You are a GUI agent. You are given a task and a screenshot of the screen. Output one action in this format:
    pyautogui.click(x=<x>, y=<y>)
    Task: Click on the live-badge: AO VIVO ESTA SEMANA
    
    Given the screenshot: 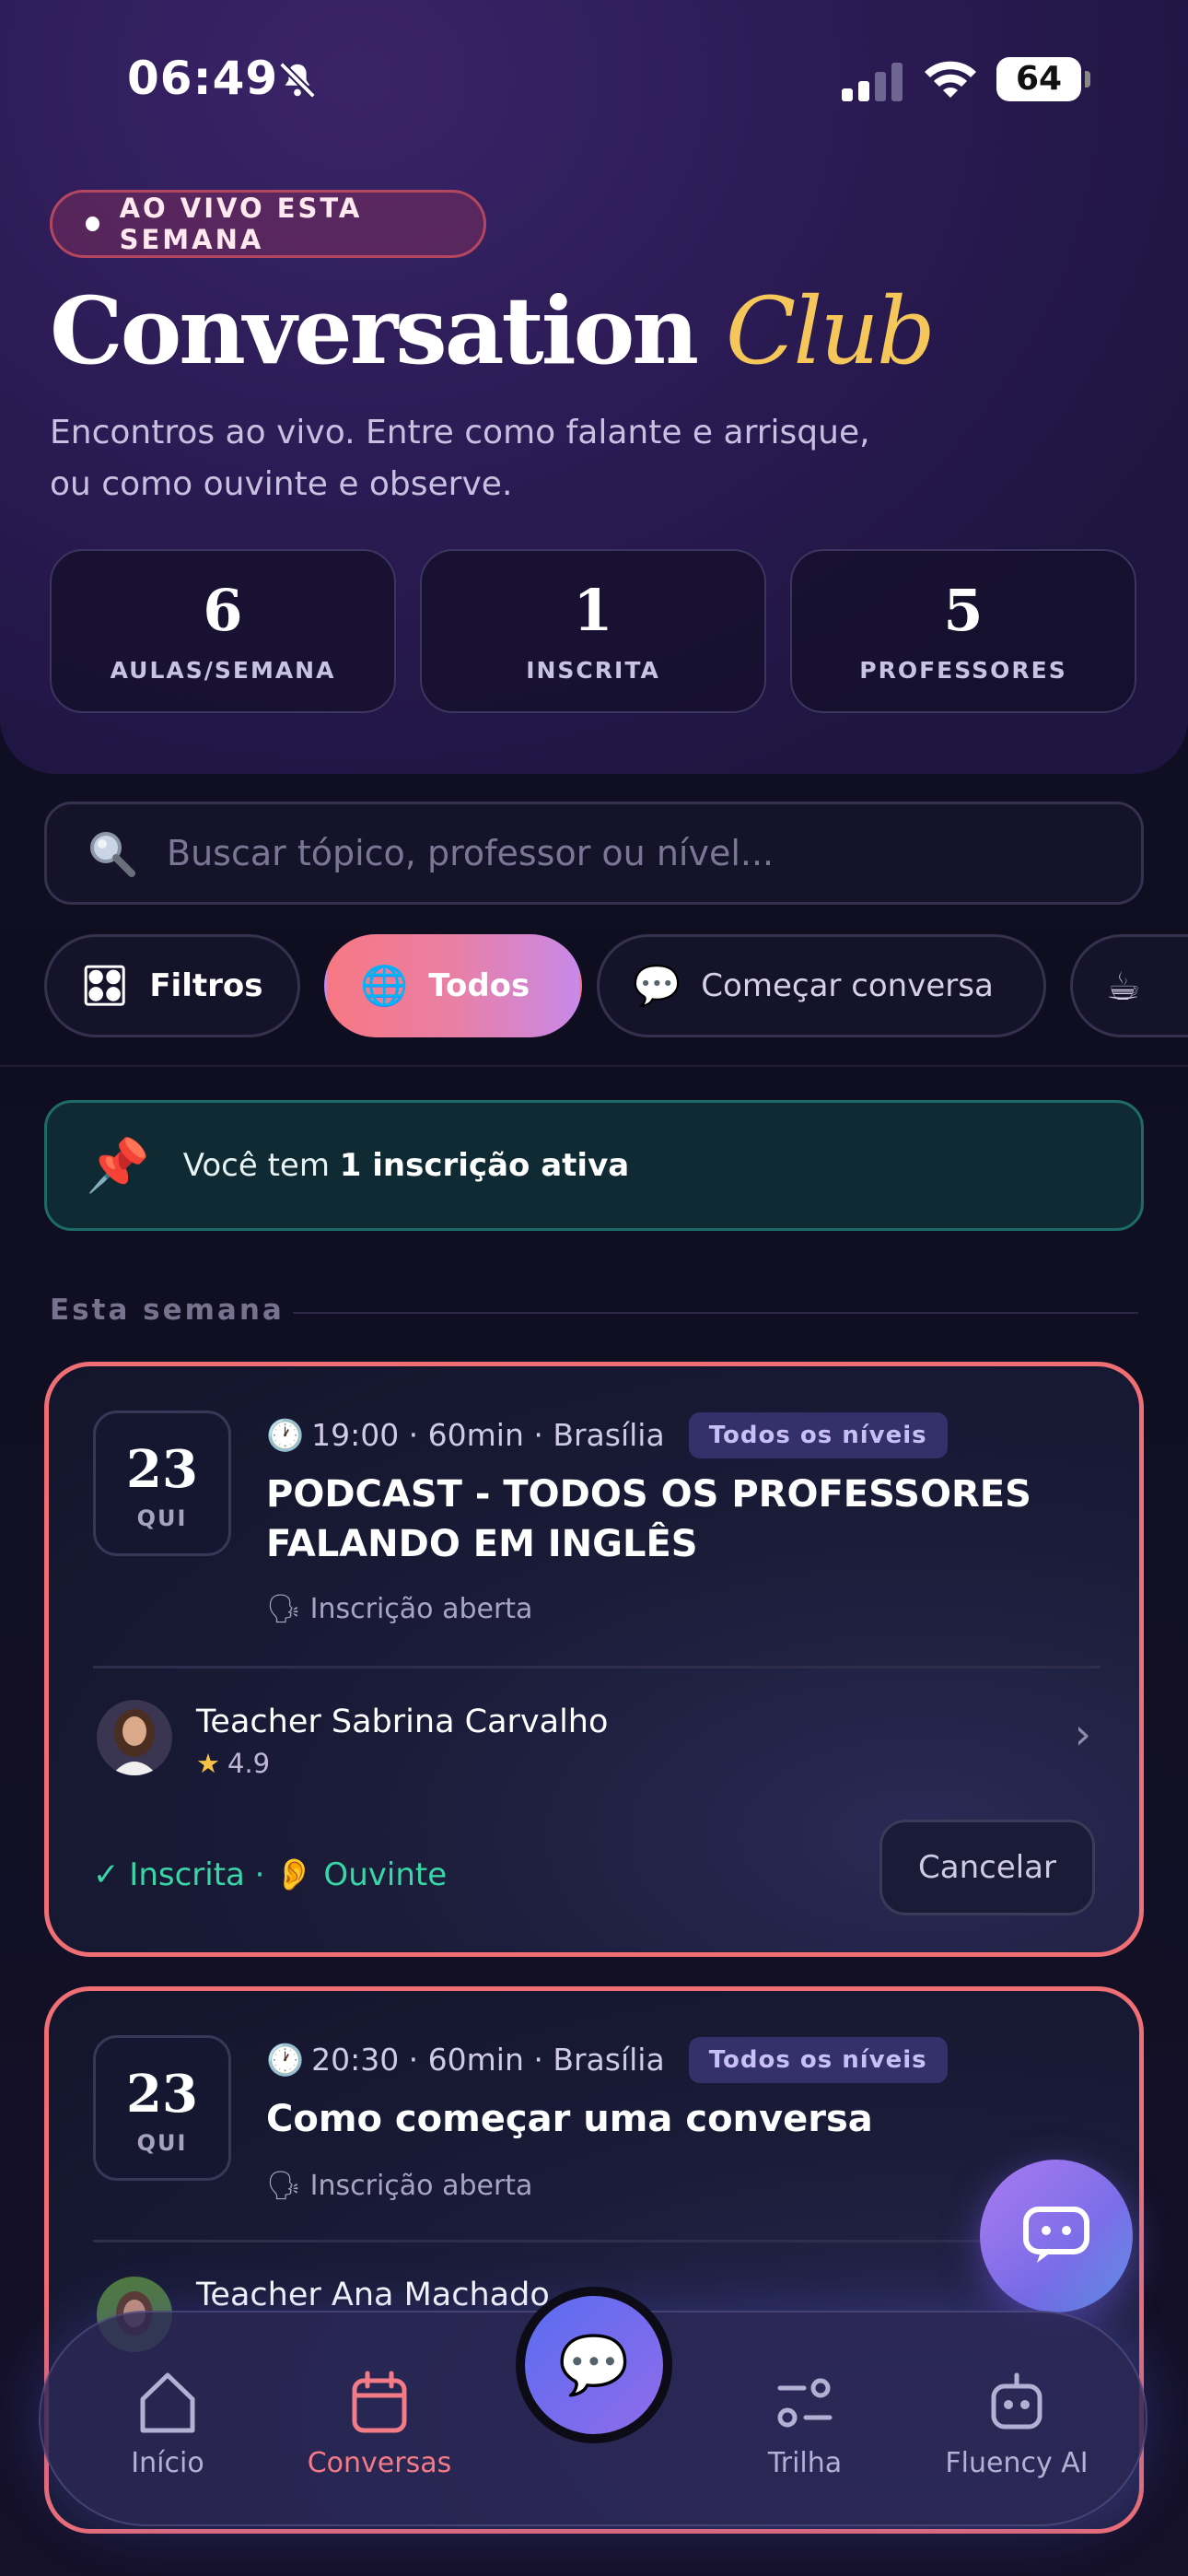 What is the action you would take?
    pyautogui.click(x=268, y=224)
    